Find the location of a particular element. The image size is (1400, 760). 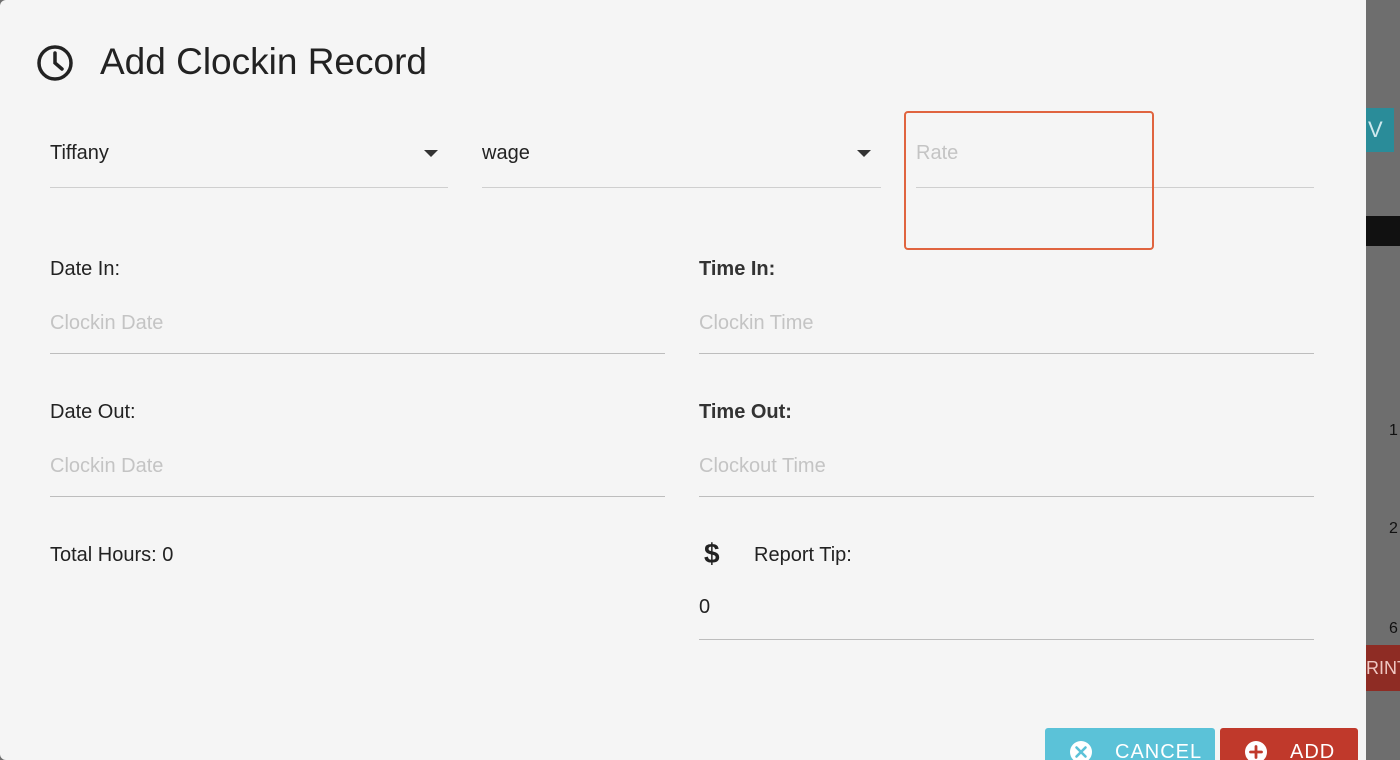

plus-circle-icon is located at coordinates (1256, 750).